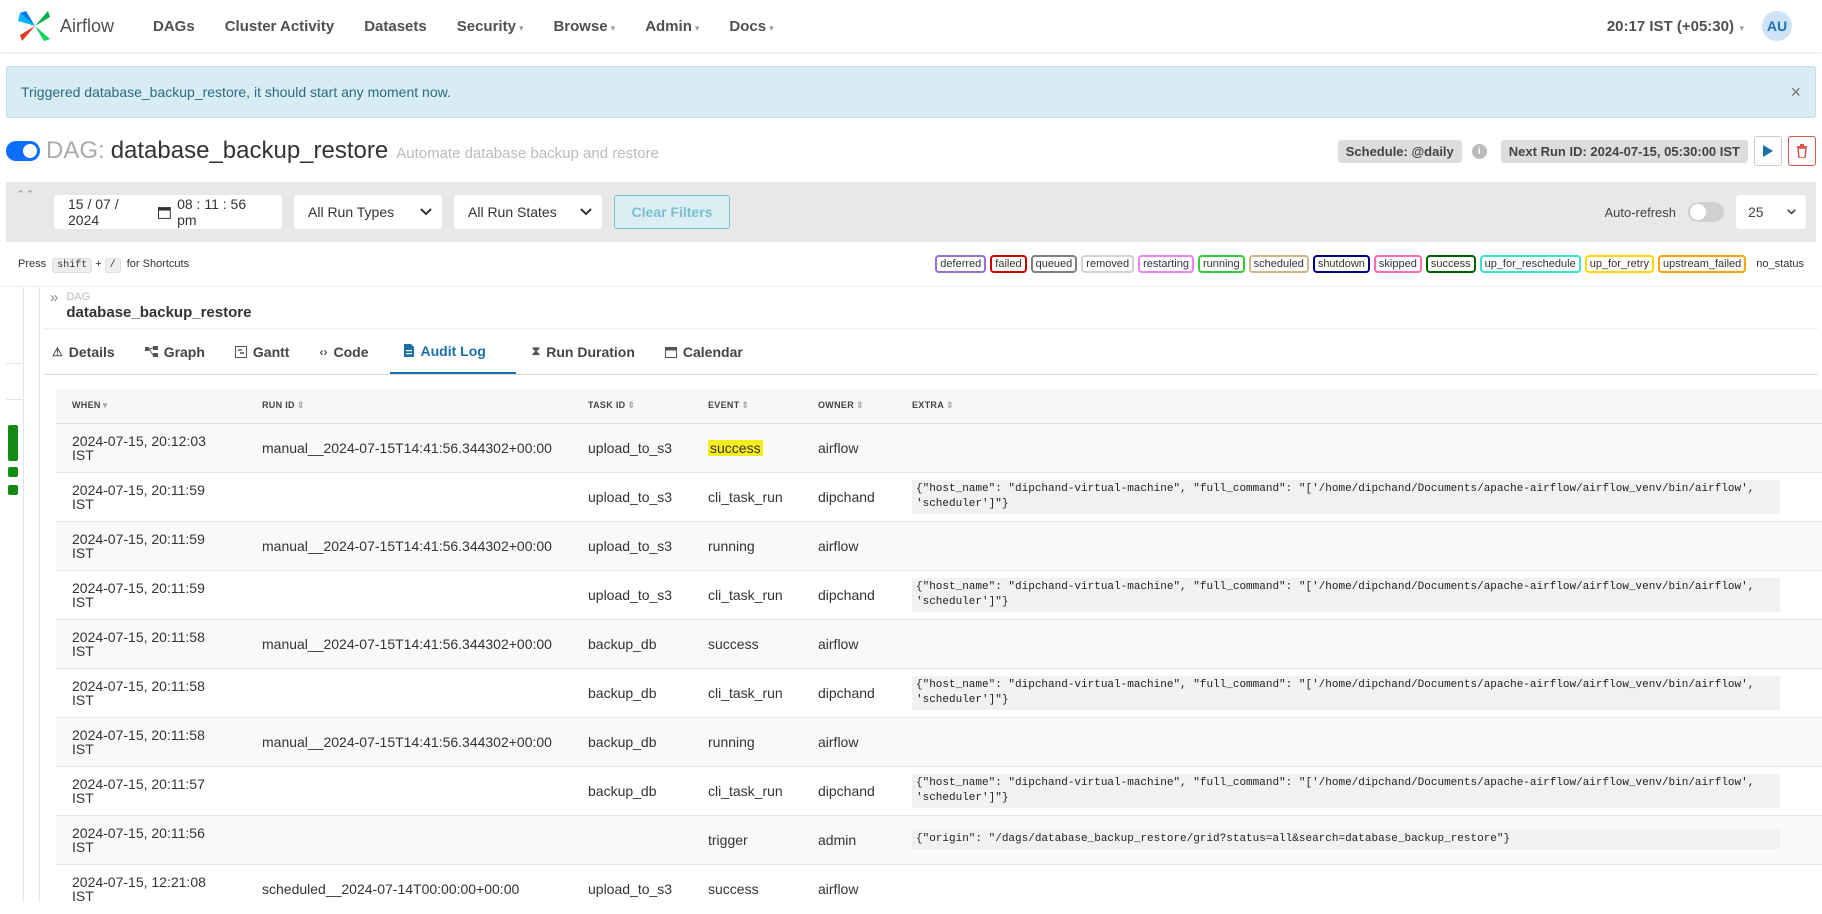 Image resolution: width=1822 pixels, height=914 pixels. I want to click on event-label: cli_task_run, so click(745, 692).